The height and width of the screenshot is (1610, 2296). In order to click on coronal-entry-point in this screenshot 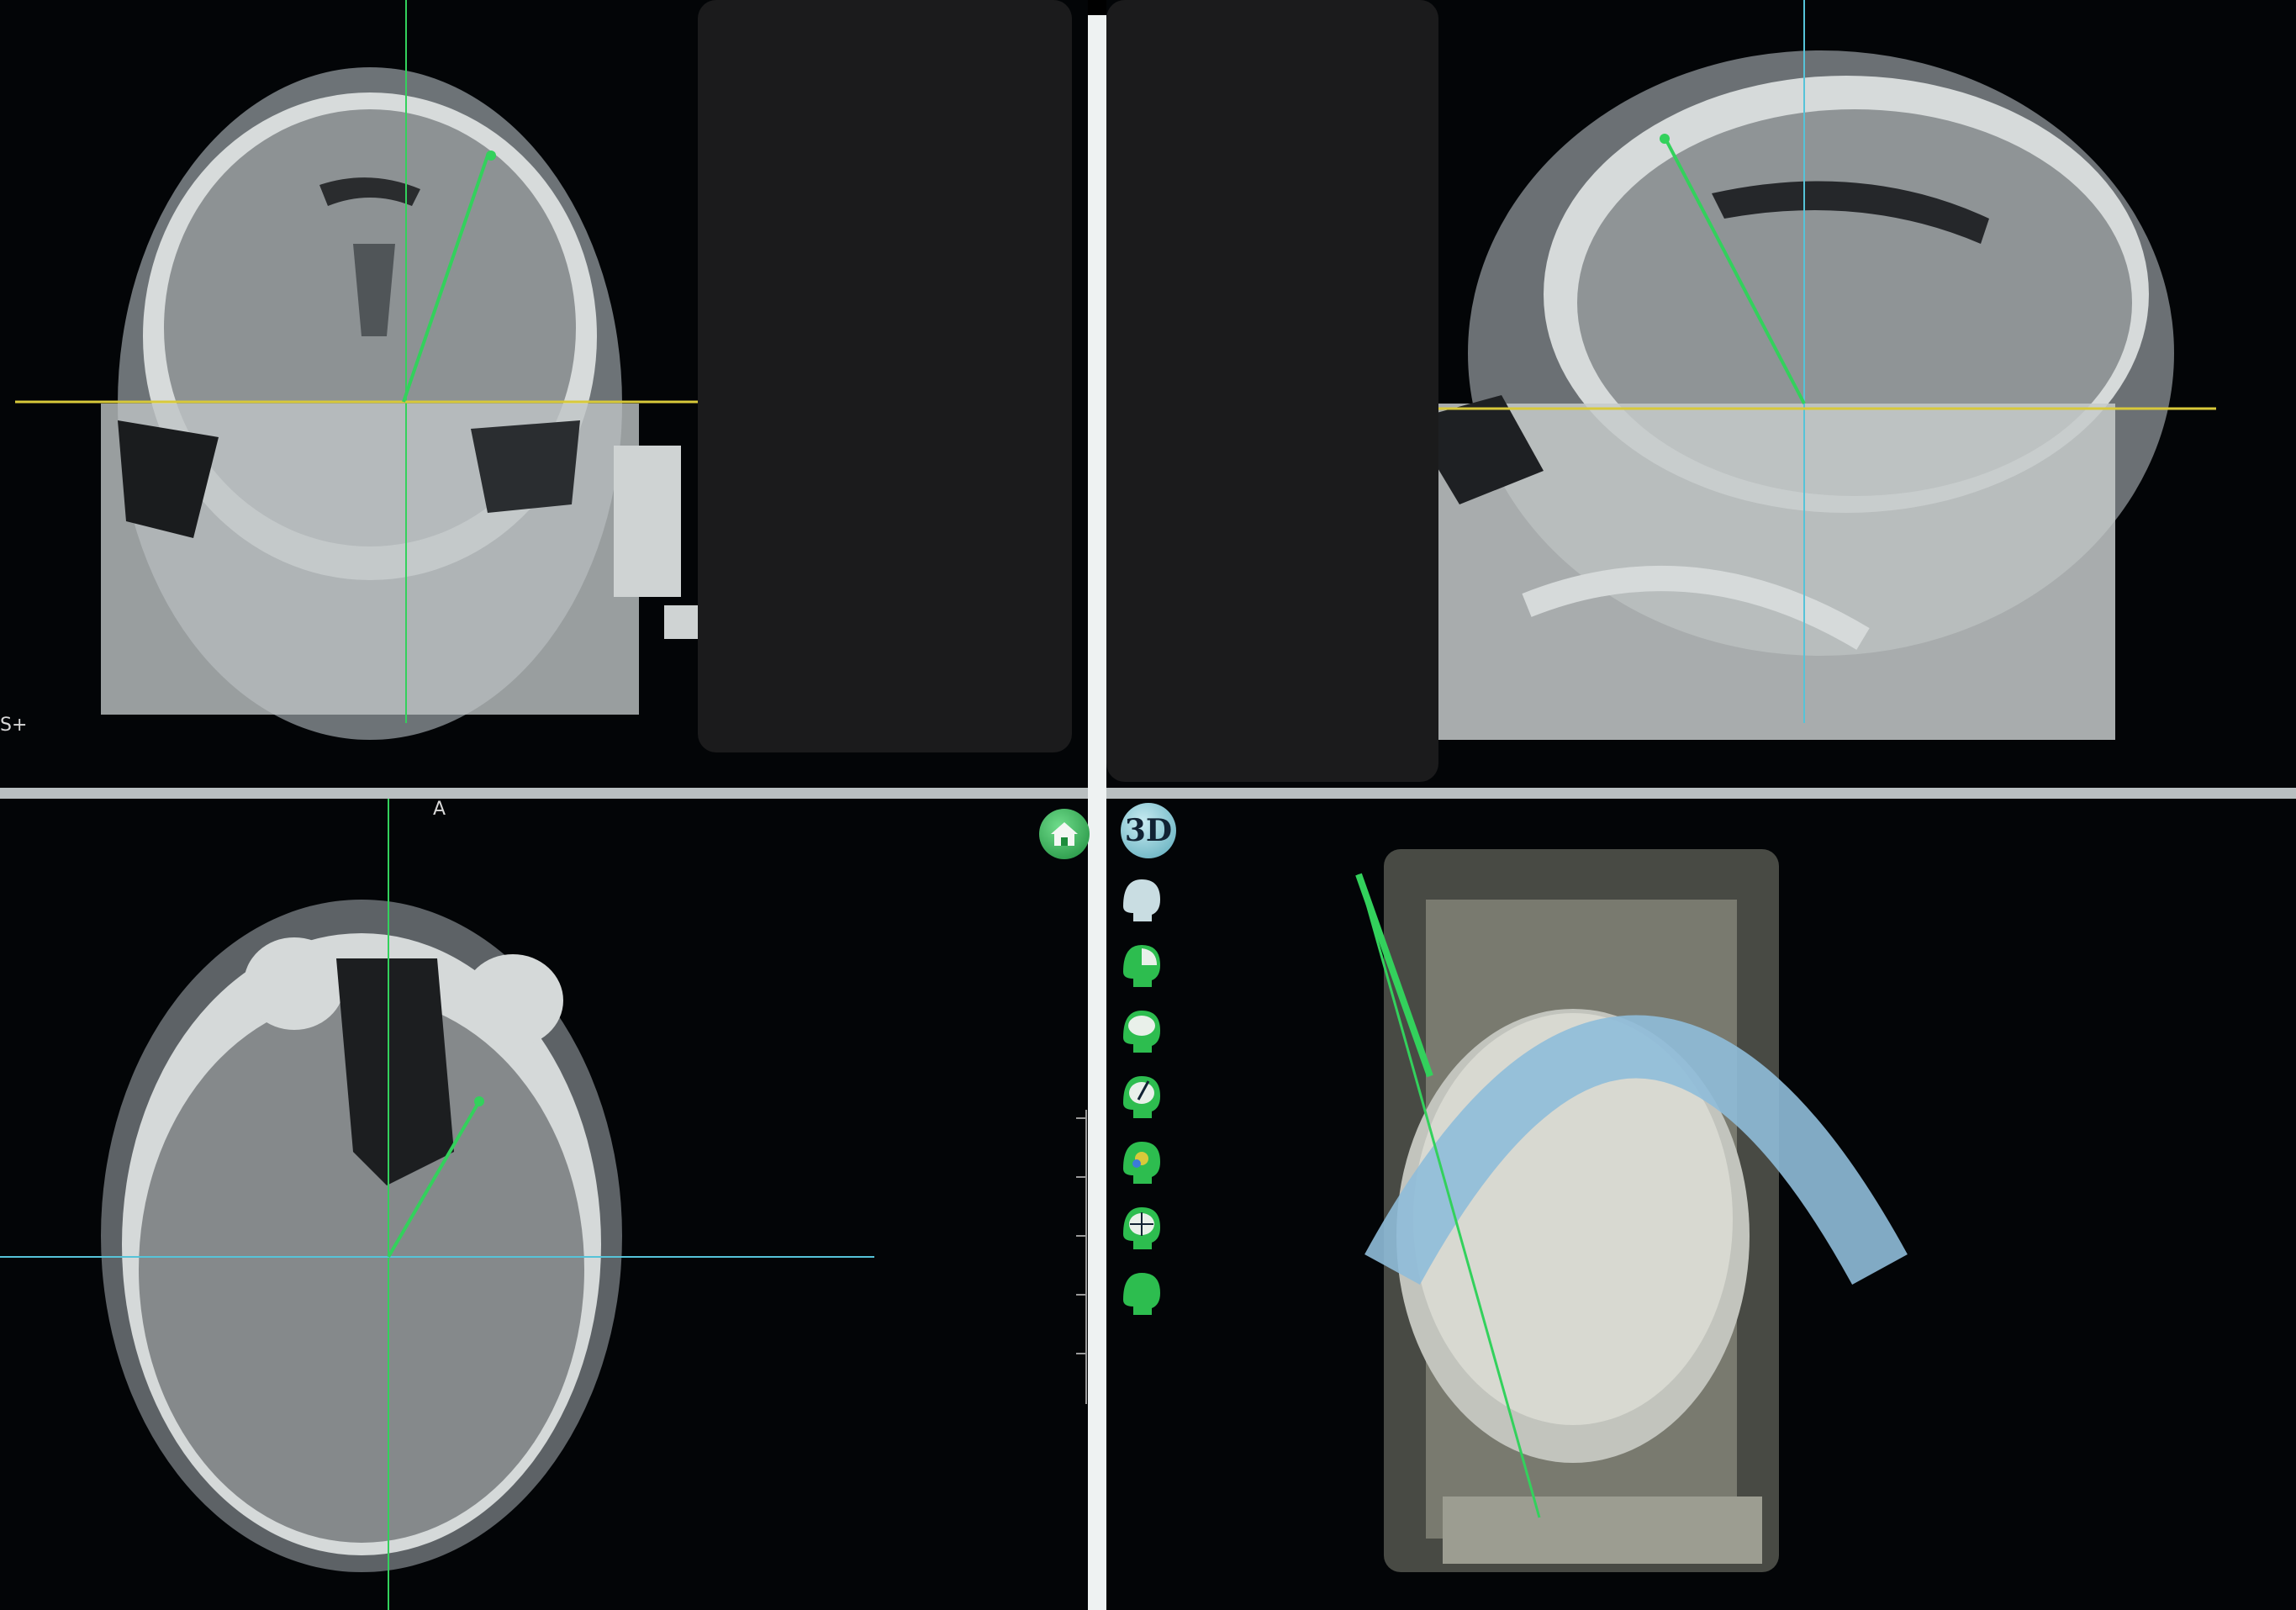, I will do `click(491, 155)`.